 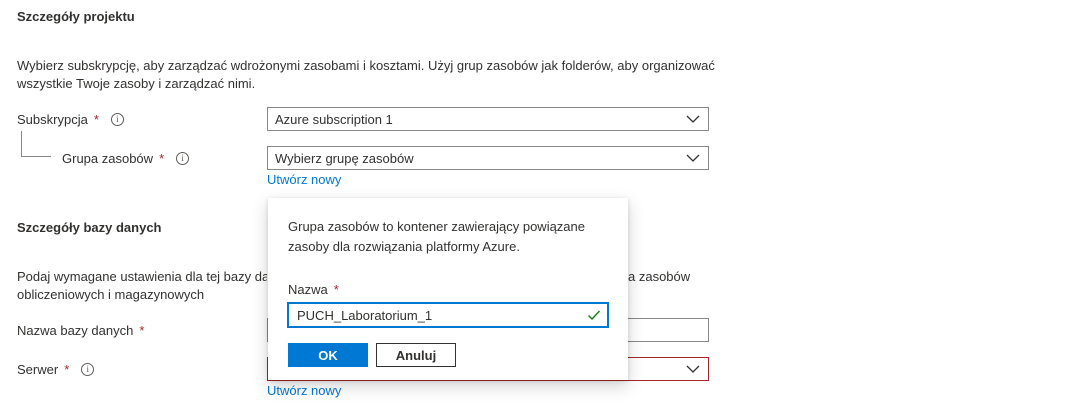 What do you see at coordinates (75, 330) in the screenshot?
I see `db-name-label-text: Nazwa bazy danych` at bounding box center [75, 330].